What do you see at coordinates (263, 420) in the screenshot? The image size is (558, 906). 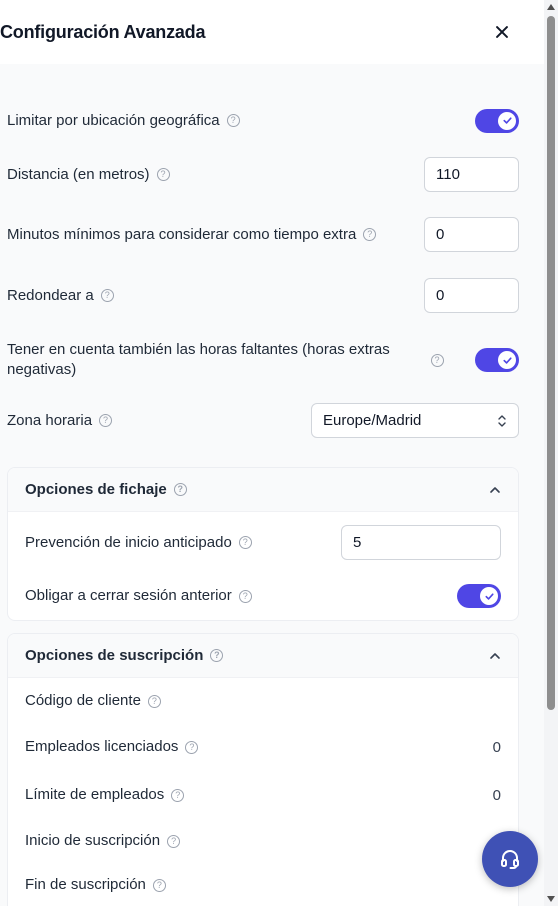 I see `timezone-row: Zona horaria ? Europe/Madrid` at bounding box center [263, 420].